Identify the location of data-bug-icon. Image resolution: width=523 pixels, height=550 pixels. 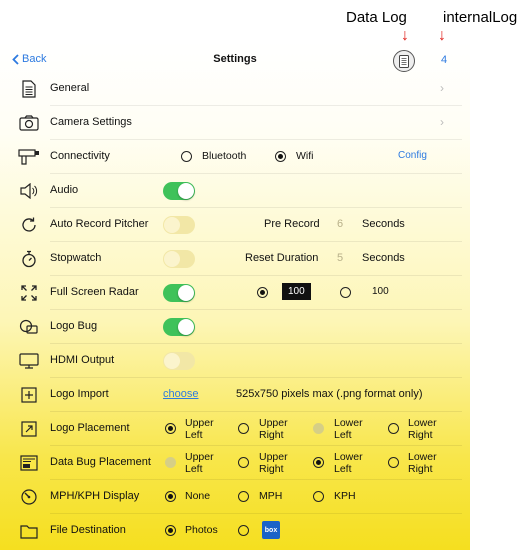
(29, 463).